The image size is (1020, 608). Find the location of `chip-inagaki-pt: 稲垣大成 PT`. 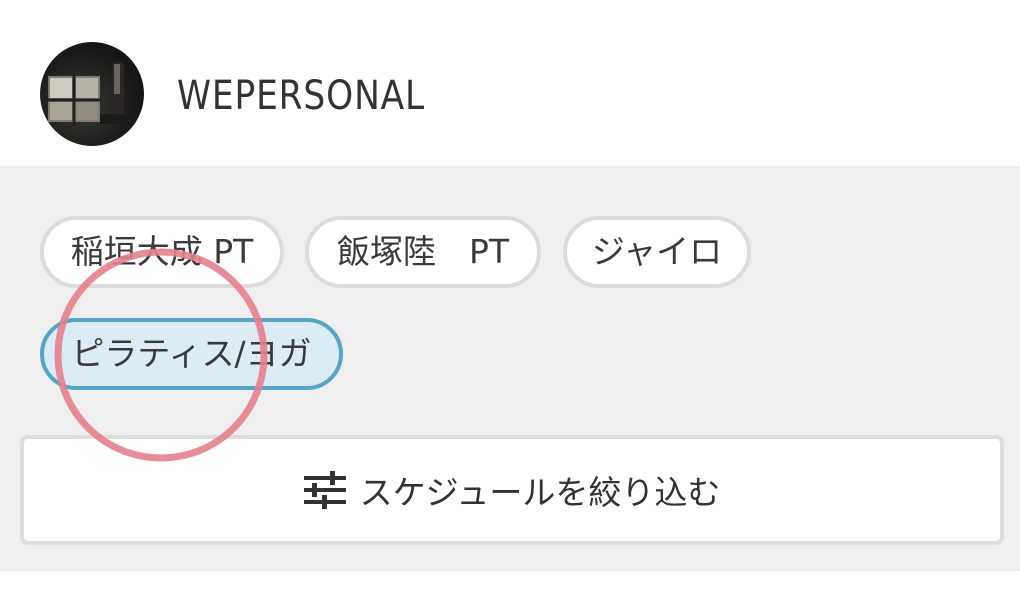

chip-inagaki-pt: 稲垣大成 PT is located at coordinates (162, 252).